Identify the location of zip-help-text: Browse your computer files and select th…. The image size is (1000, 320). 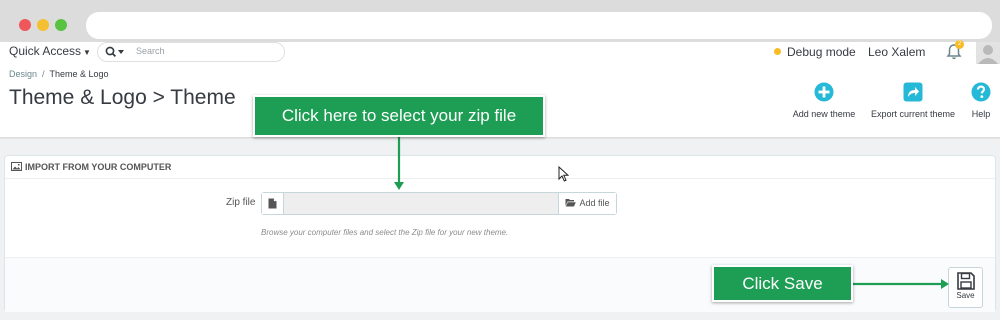
(385, 232).